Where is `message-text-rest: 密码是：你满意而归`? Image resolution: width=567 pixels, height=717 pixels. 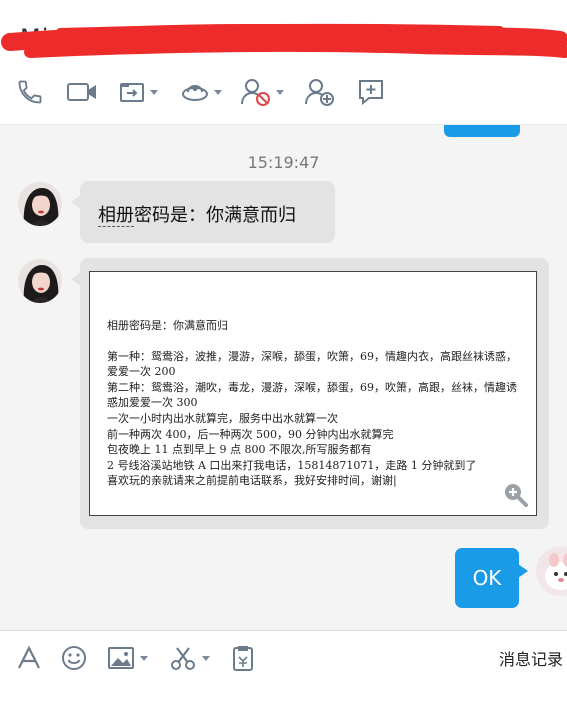 message-text-rest: 密码是：你满意而归 is located at coordinates (215, 215).